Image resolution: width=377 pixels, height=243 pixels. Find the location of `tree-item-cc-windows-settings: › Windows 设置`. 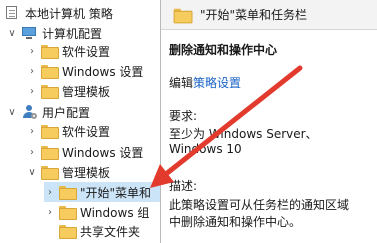

tree-item-cc-windows-settings: › Windows 设置 is located at coordinates (84, 71).